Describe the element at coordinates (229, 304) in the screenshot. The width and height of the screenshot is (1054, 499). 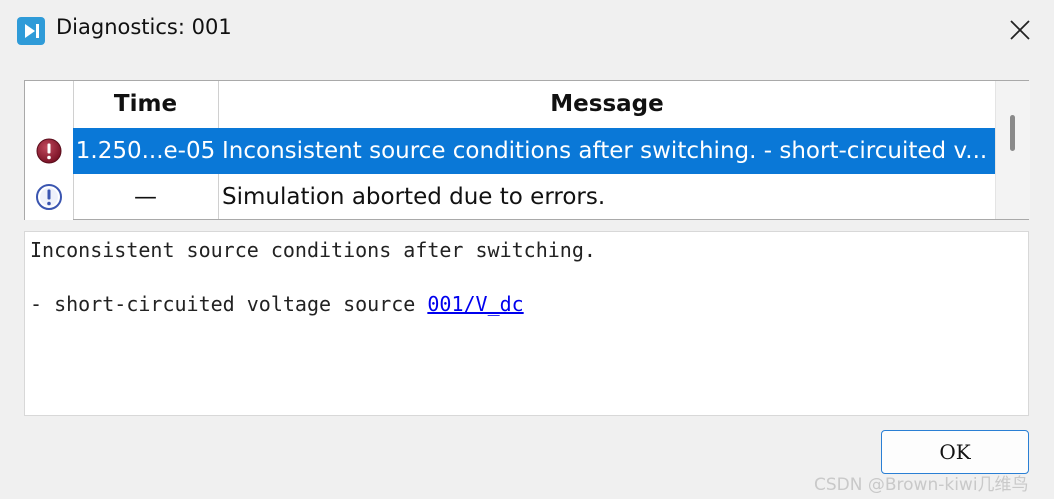
I see `details-source-text: - short-circuited voltage source` at that location.